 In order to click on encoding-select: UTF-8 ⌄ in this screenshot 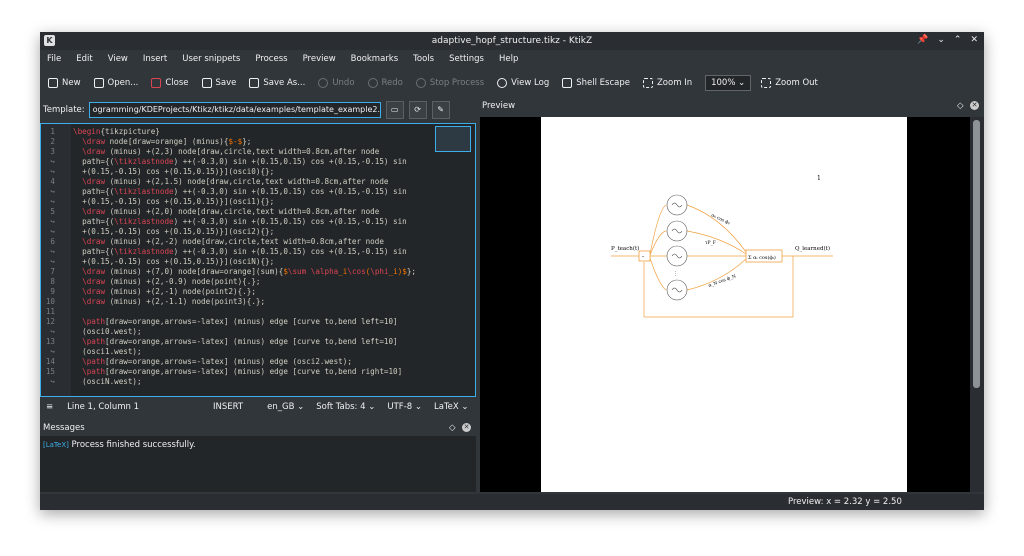, I will do `click(404, 407)`.